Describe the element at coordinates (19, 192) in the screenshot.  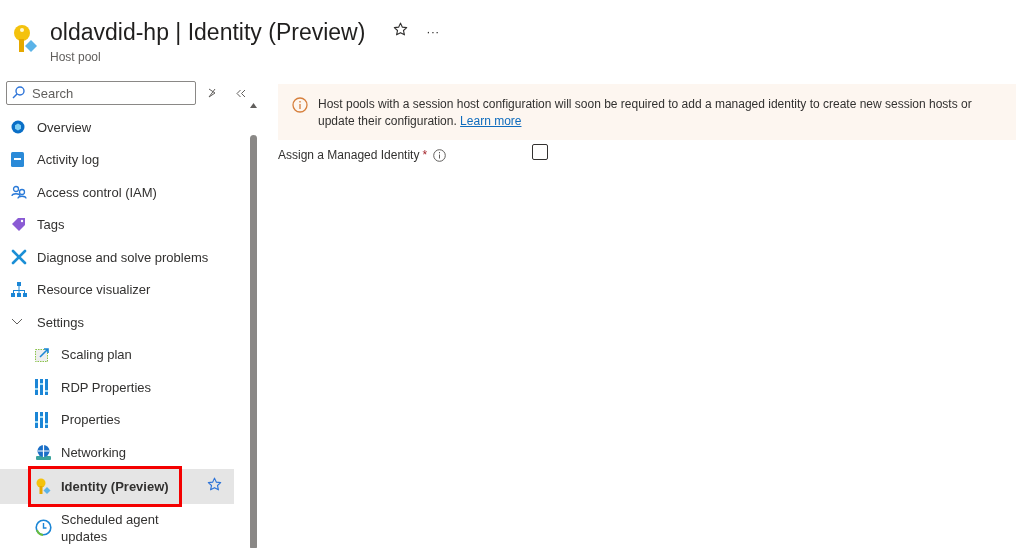
I see `people-icon` at that location.